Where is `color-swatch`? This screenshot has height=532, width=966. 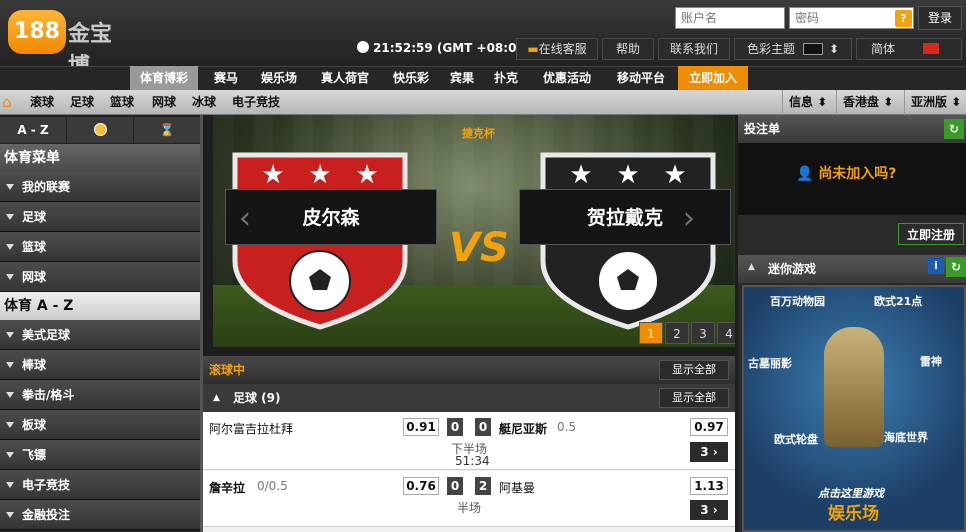
color-swatch is located at coordinates (813, 49).